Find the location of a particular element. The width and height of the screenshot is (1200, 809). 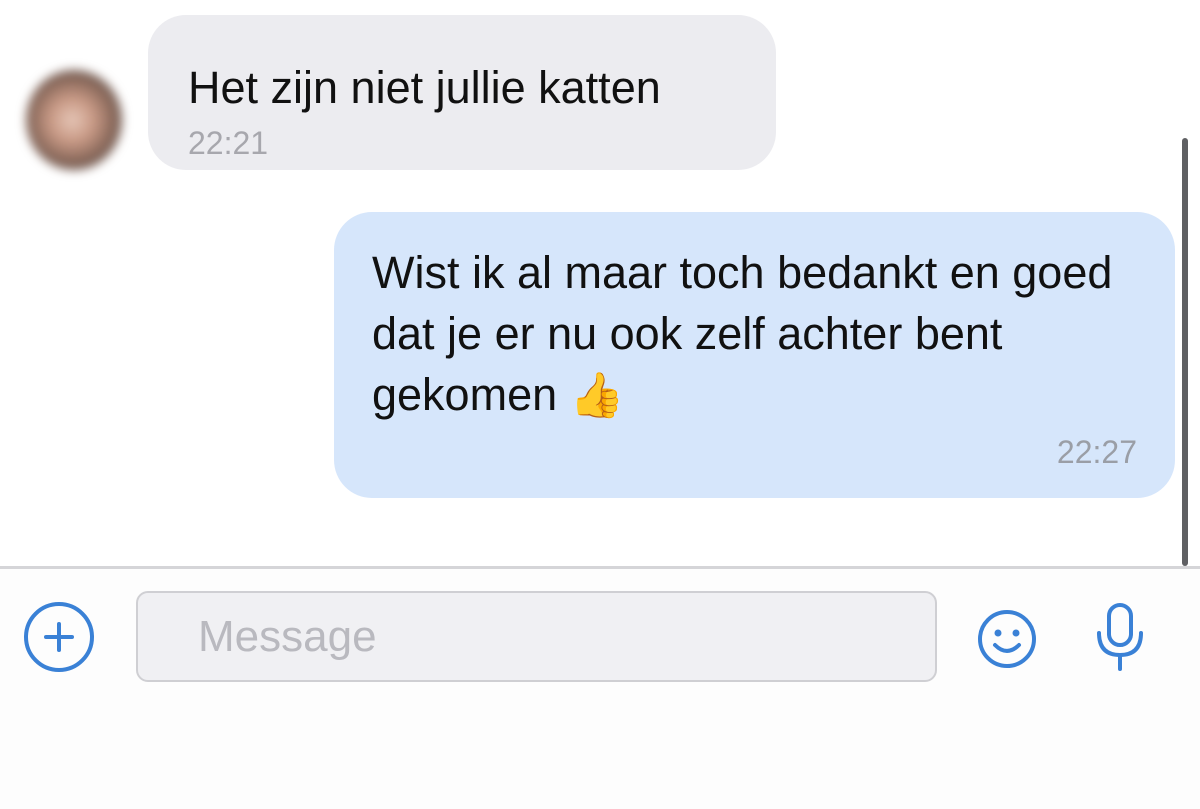

incoming-message-bubble: Het zijn niet jullie katten 22:21 is located at coordinates (462, 92).